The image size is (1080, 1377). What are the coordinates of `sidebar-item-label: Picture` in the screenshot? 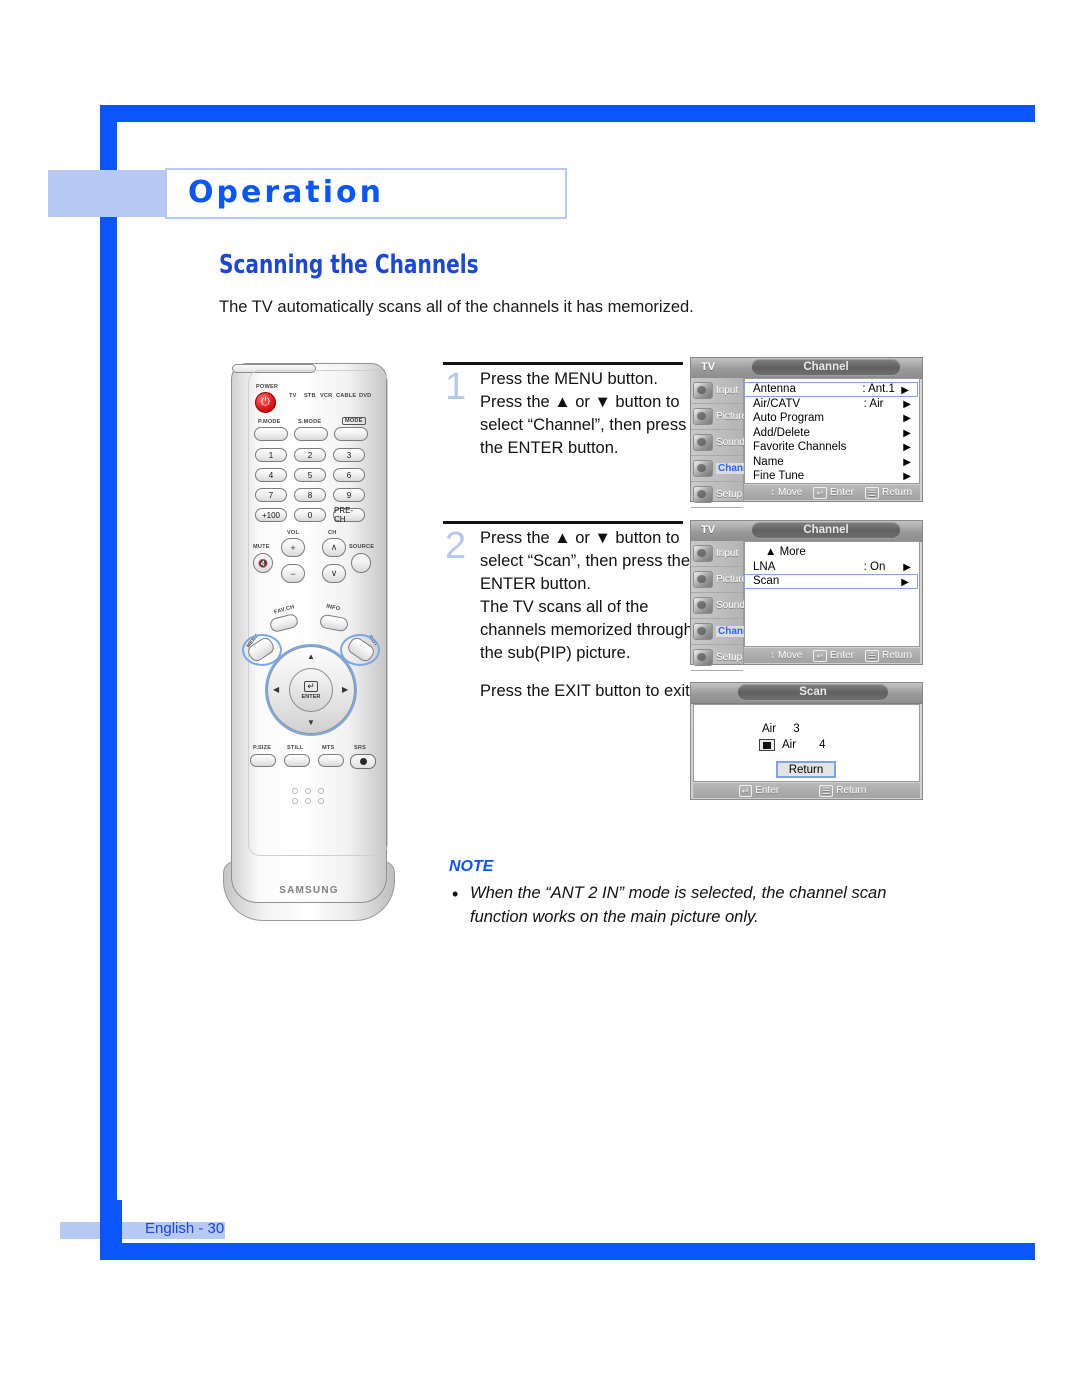 It's located at (732, 579).